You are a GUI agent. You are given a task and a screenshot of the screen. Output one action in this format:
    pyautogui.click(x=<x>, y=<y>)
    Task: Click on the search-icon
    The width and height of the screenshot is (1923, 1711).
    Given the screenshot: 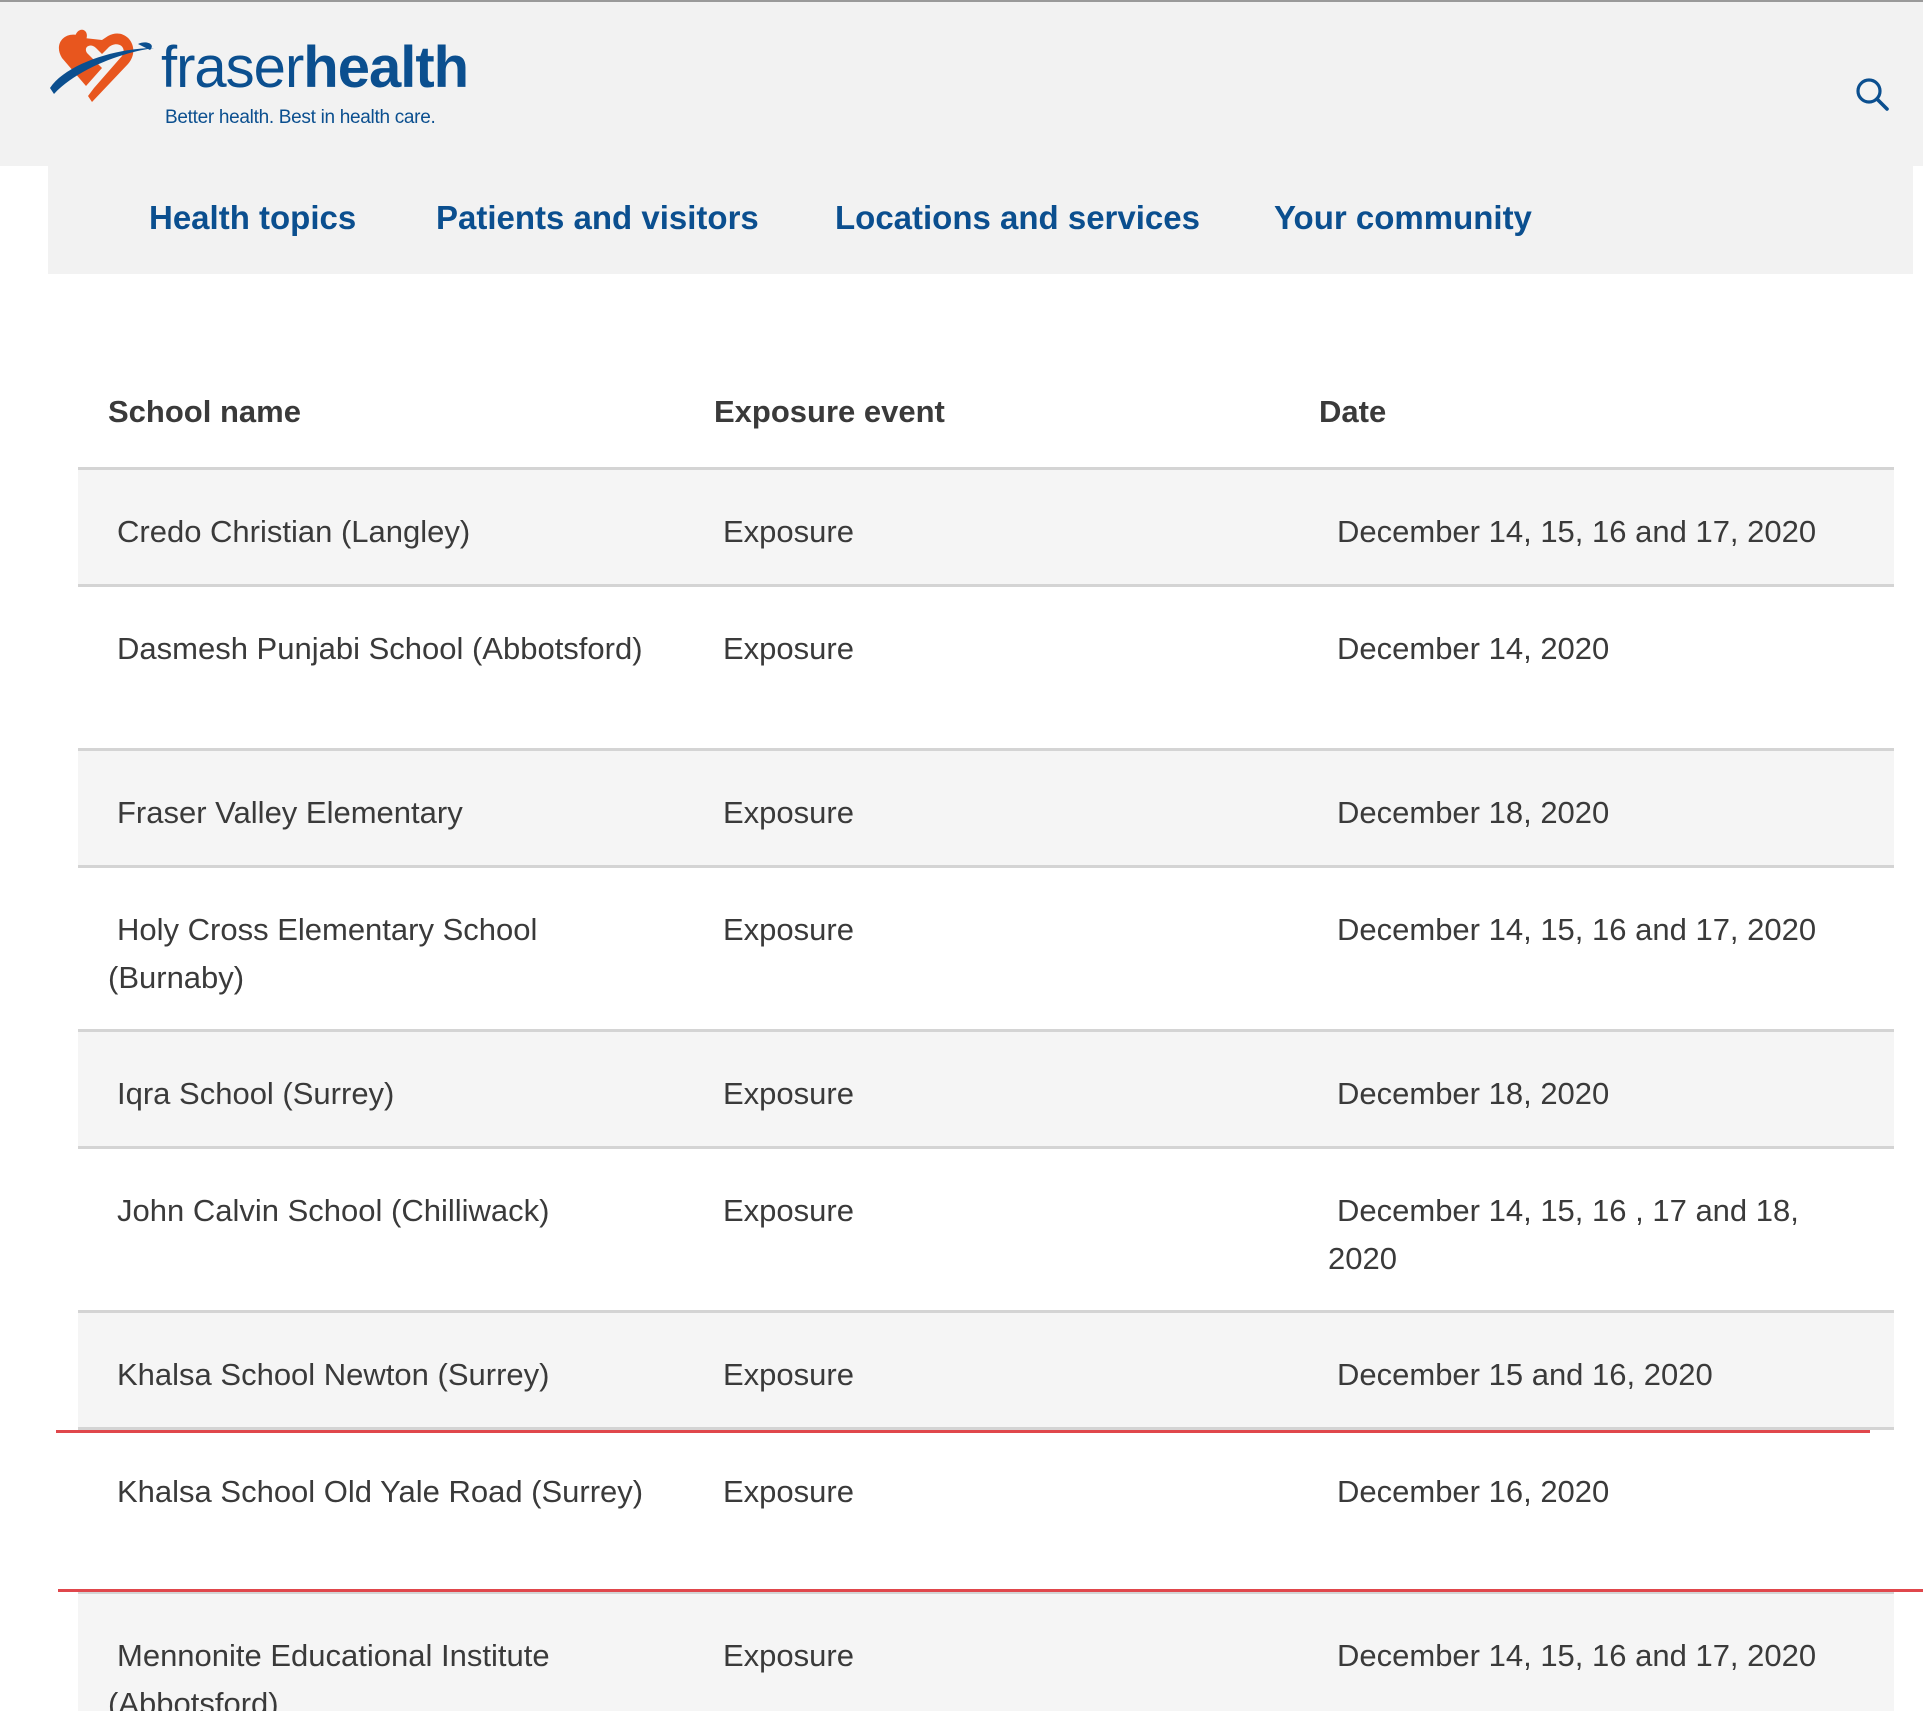 What is the action you would take?
    pyautogui.click(x=1872, y=94)
    